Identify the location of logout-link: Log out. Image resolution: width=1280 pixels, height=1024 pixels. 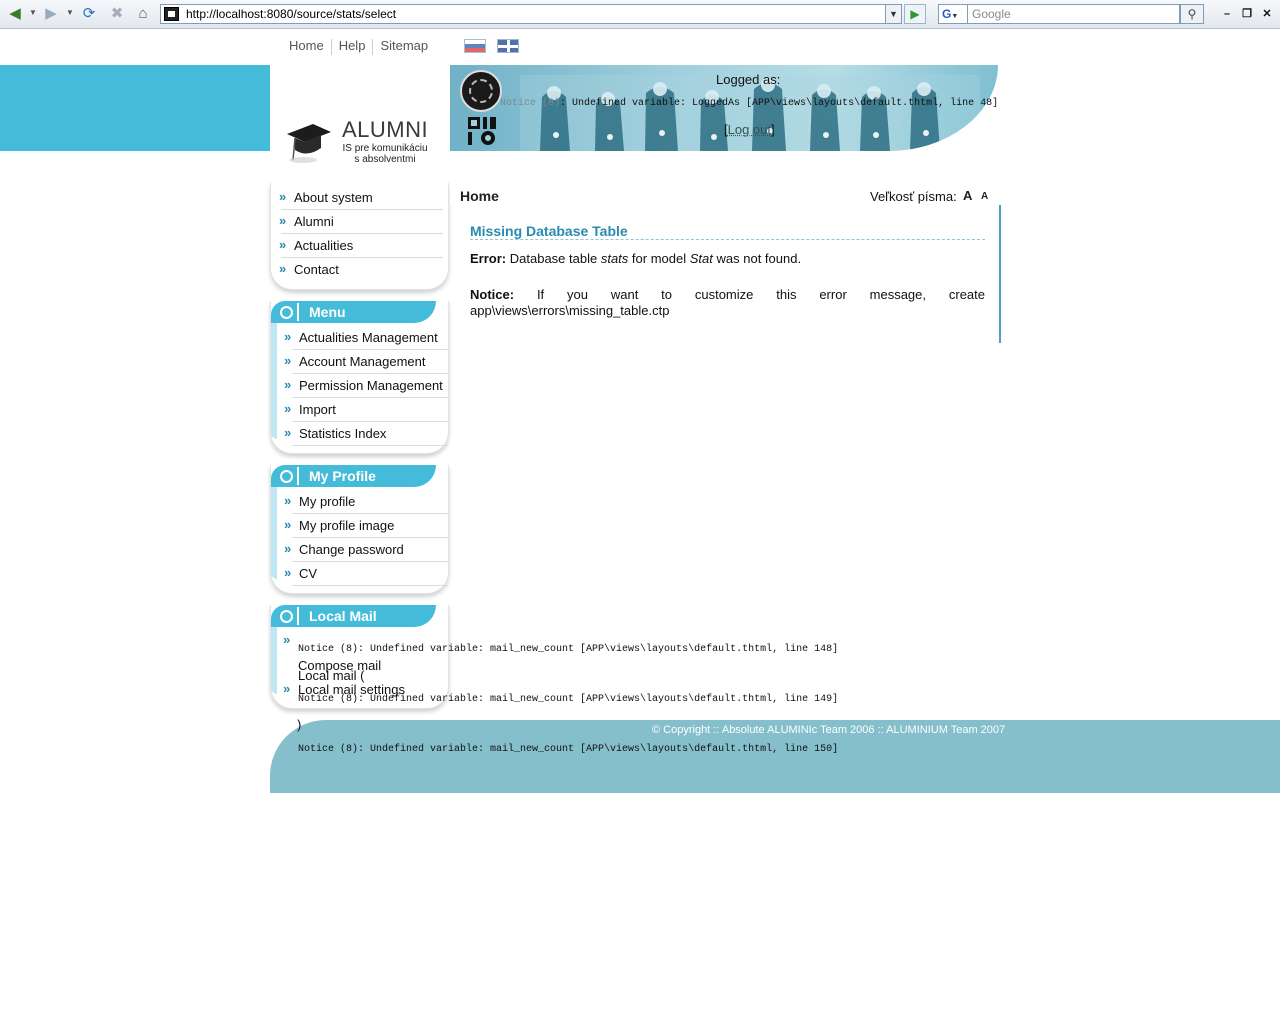
(749, 129).